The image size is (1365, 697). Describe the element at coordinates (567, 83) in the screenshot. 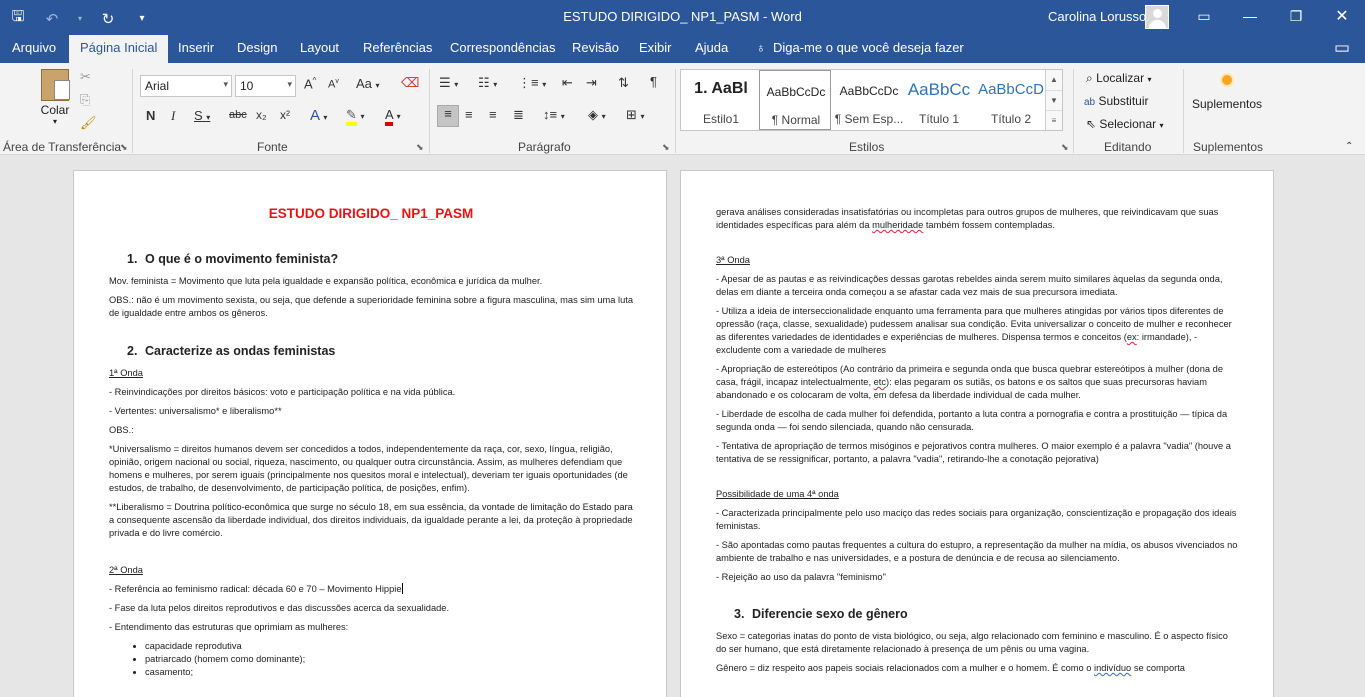

I see `decrease-indent-icon: ⇤` at that location.